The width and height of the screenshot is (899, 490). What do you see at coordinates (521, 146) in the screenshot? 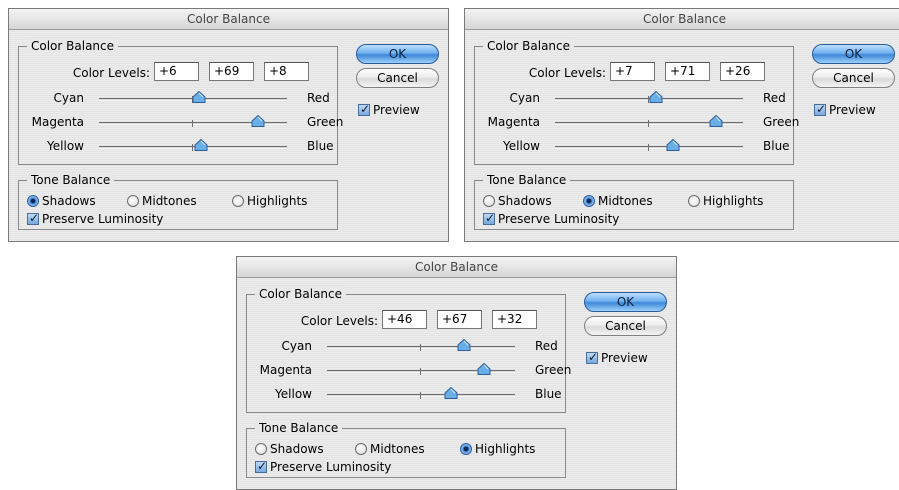
I see `yellow-label: Yellow` at bounding box center [521, 146].